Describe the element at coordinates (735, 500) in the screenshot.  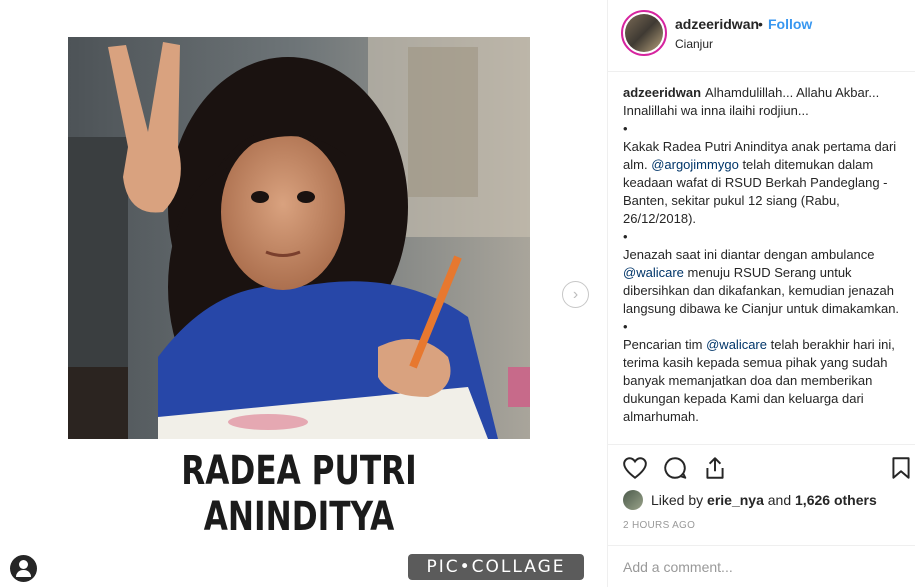
I see `liker-username: erie_nya` at that location.